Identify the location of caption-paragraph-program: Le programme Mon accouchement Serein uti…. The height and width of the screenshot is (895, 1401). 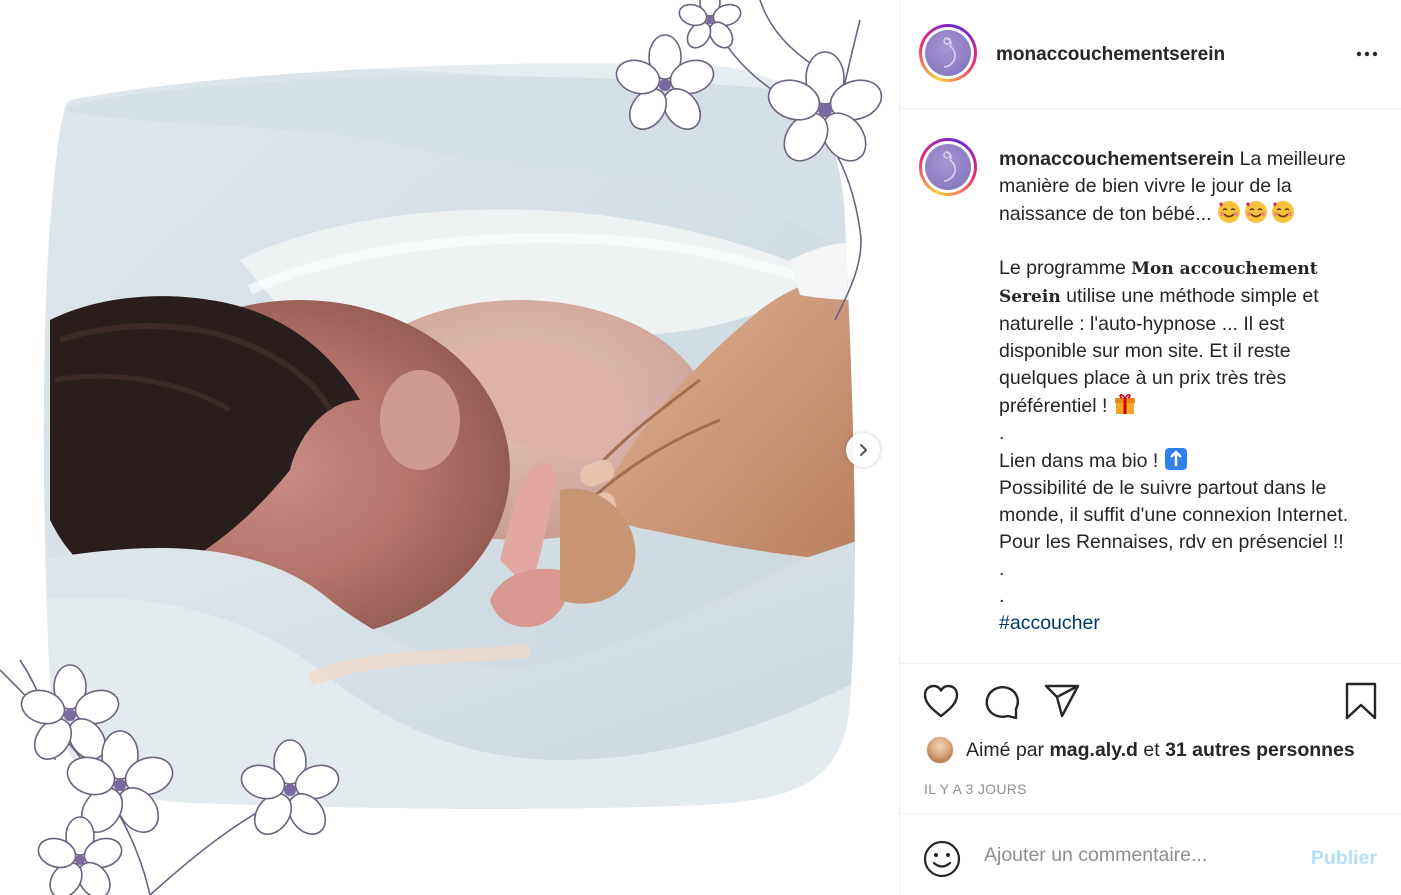
(1159, 337).